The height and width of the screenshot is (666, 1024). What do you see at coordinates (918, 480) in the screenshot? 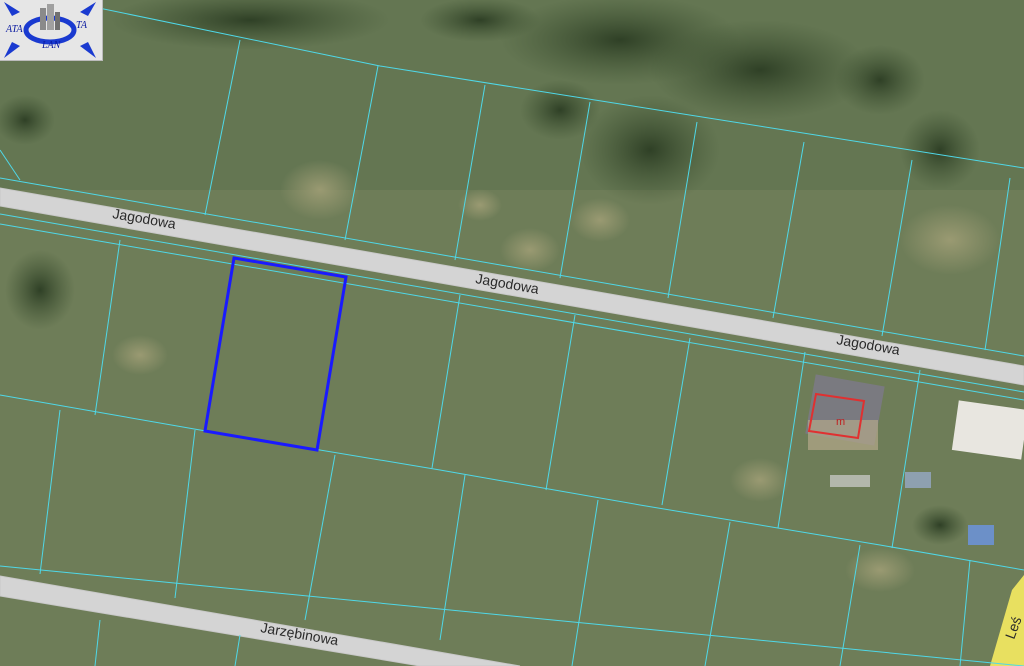
I see `shed` at bounding box center [918, 480].